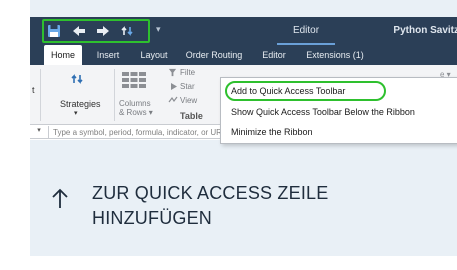  Describe the element at coordinates (80, 104) in the screenshot. I see `strategies-button: Strategies` at that location.